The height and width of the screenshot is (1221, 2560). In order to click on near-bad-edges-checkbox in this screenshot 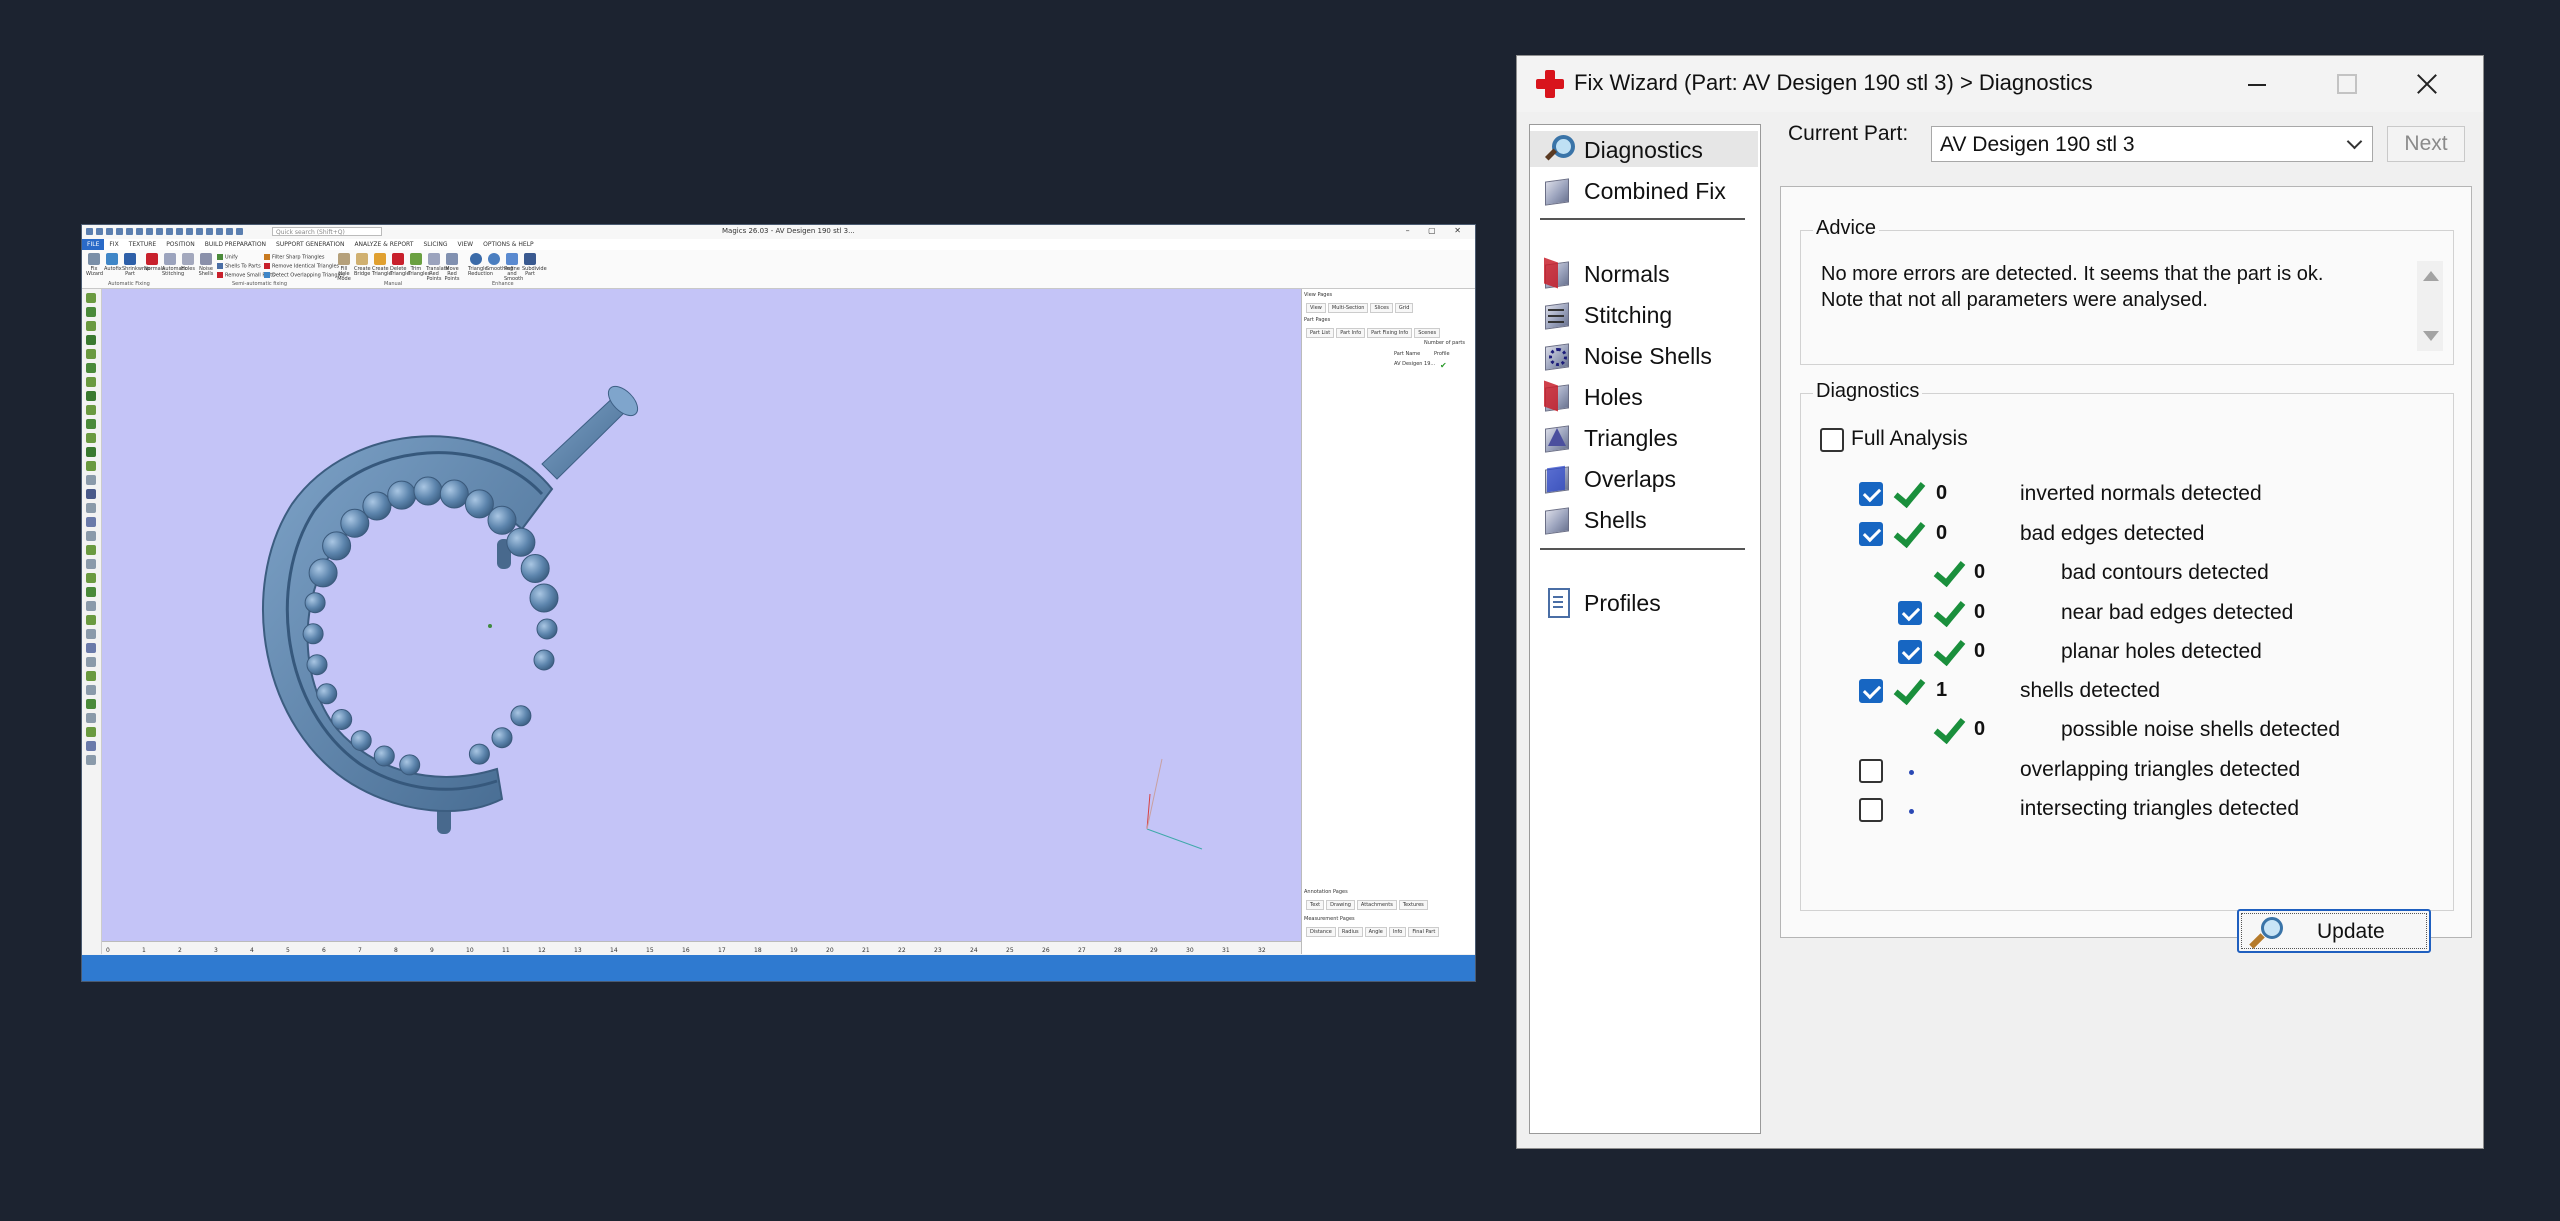, I will do `click(1910, 613)`.